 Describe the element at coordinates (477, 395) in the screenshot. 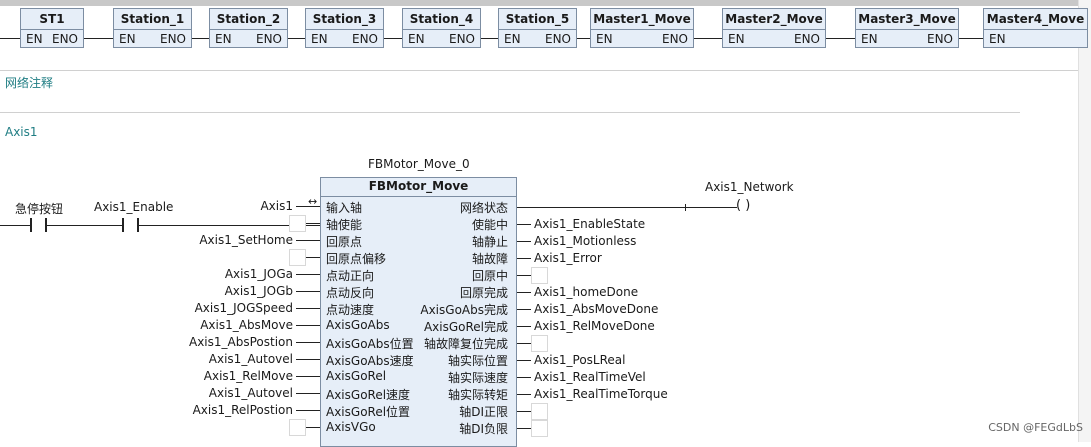

I see `fb-output-pin: 轴实际转矩` at that location.